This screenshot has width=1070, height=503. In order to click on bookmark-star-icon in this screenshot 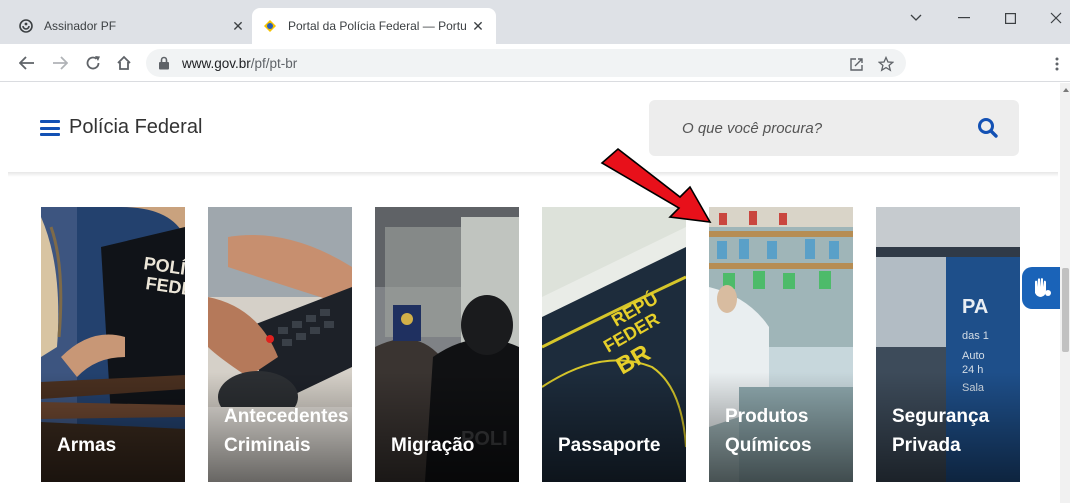, I will do `click(886, 64)`.